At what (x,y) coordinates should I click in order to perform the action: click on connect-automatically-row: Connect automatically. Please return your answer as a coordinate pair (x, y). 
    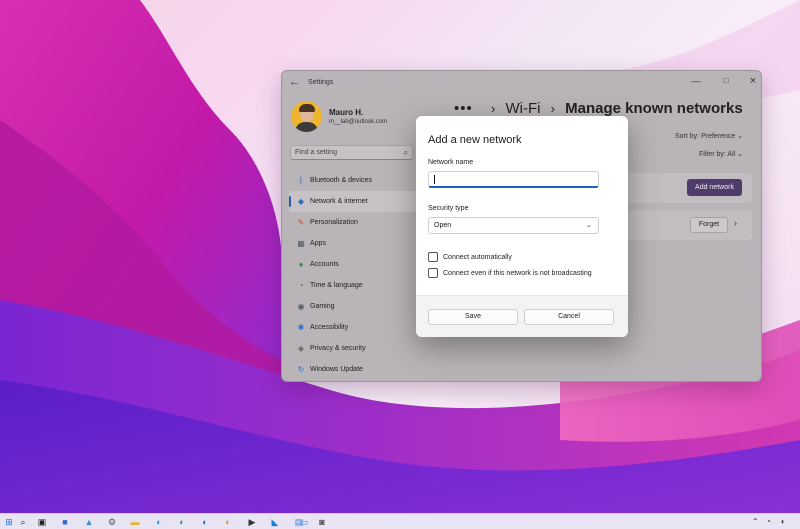
    Looking at the image, I should click on (470, 257).